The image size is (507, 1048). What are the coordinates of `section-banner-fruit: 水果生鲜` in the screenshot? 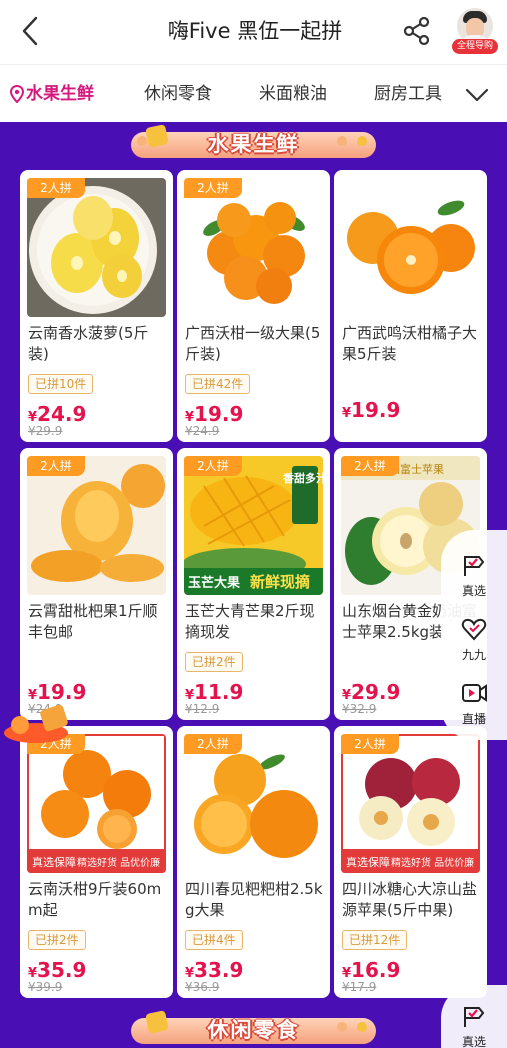 It's located at (253, 141).